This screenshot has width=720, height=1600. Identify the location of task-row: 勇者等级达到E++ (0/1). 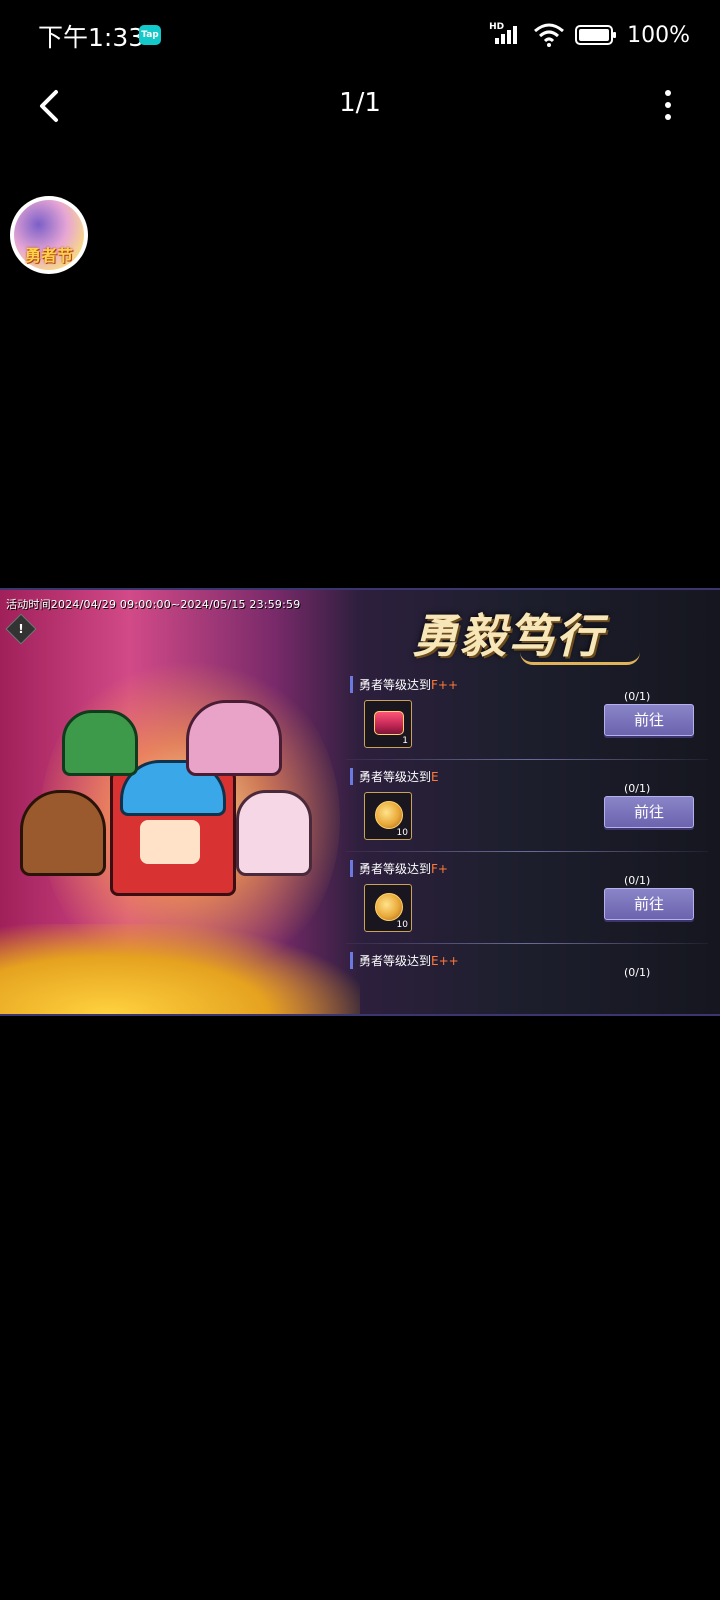
(527, 980).